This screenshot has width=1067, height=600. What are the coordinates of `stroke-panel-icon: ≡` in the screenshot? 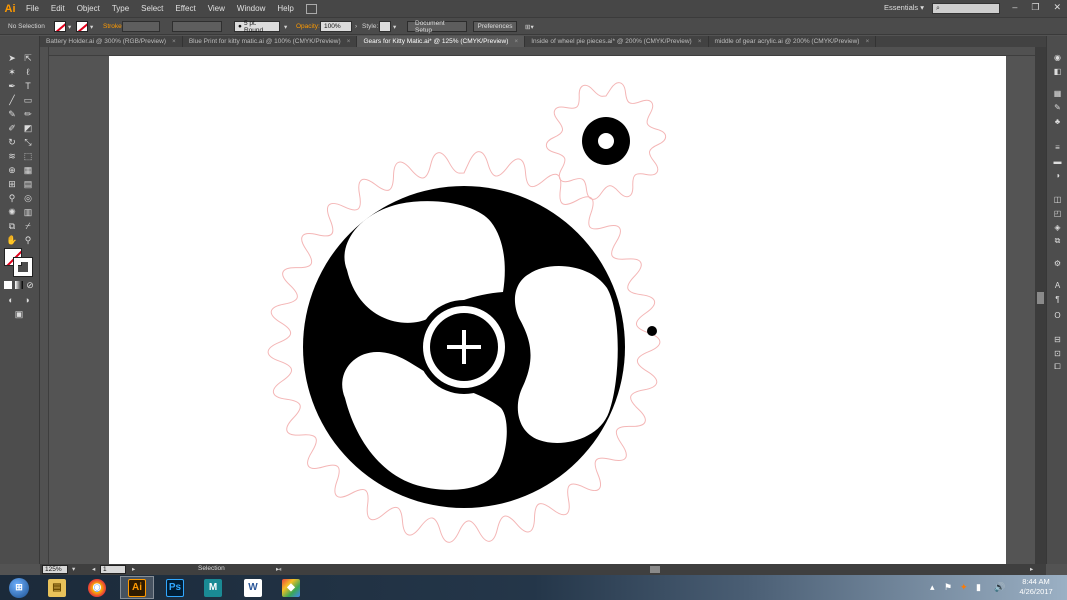 It's located at (1057, 147).